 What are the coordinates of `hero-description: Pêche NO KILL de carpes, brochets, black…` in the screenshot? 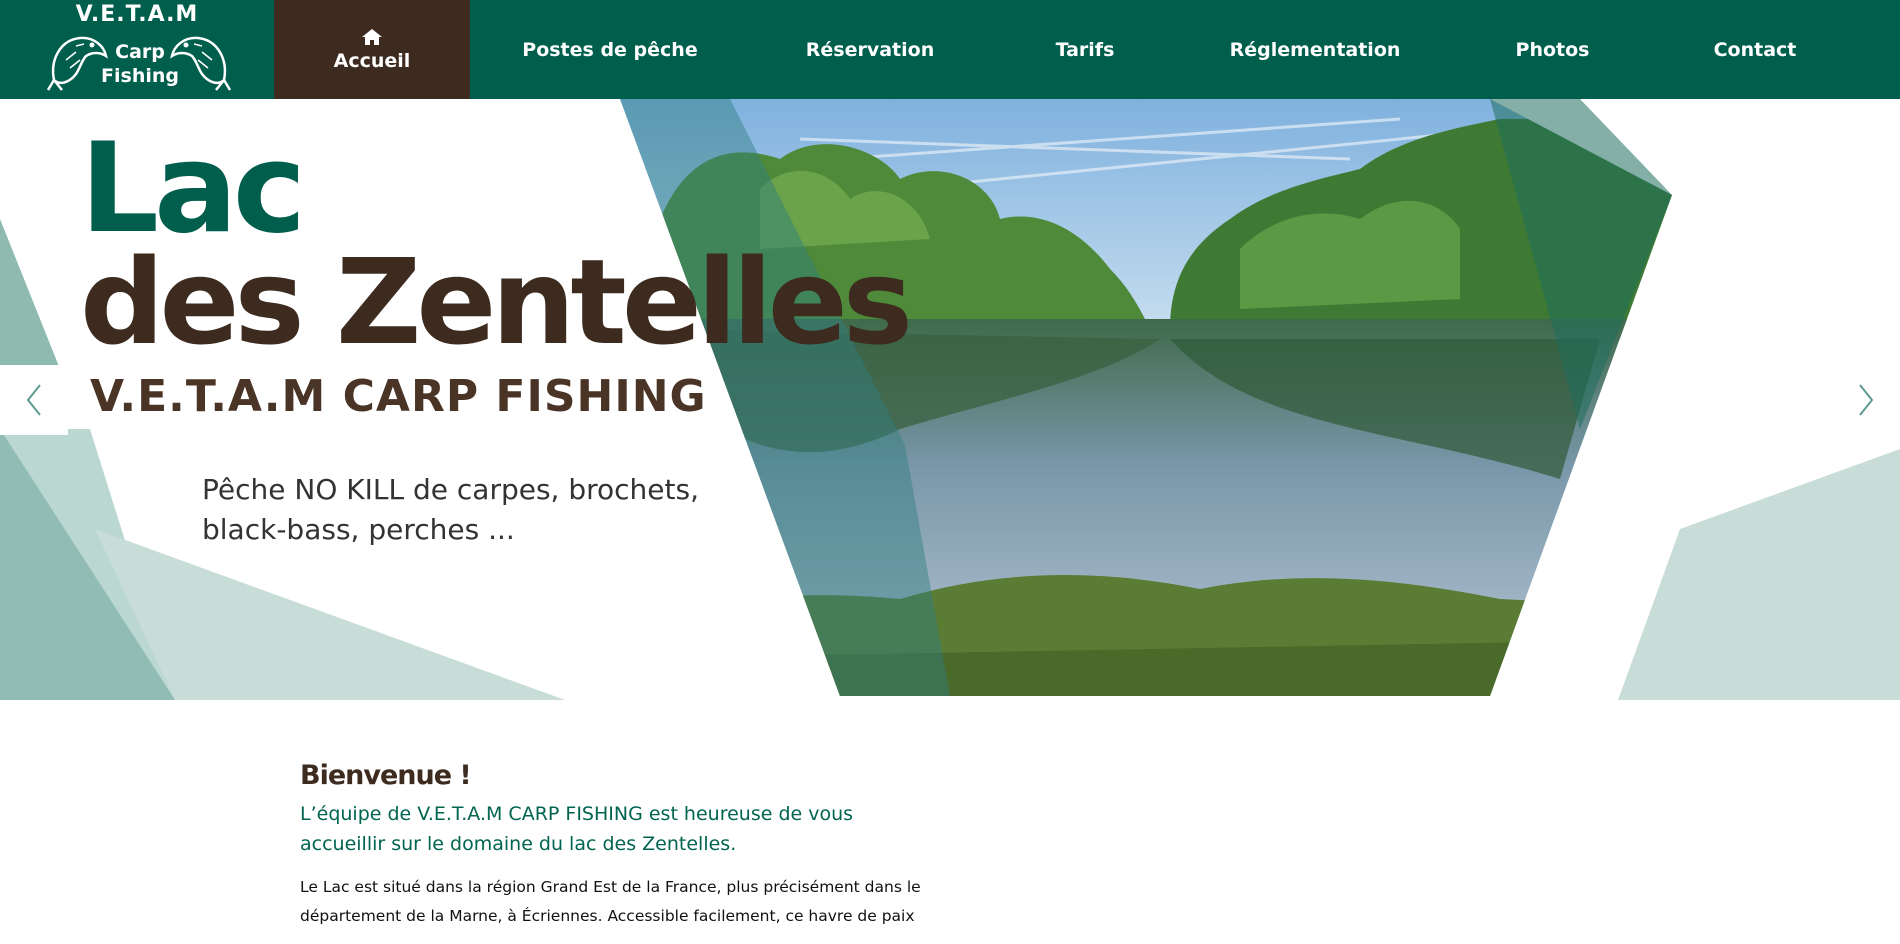 It's located at (450, 509).